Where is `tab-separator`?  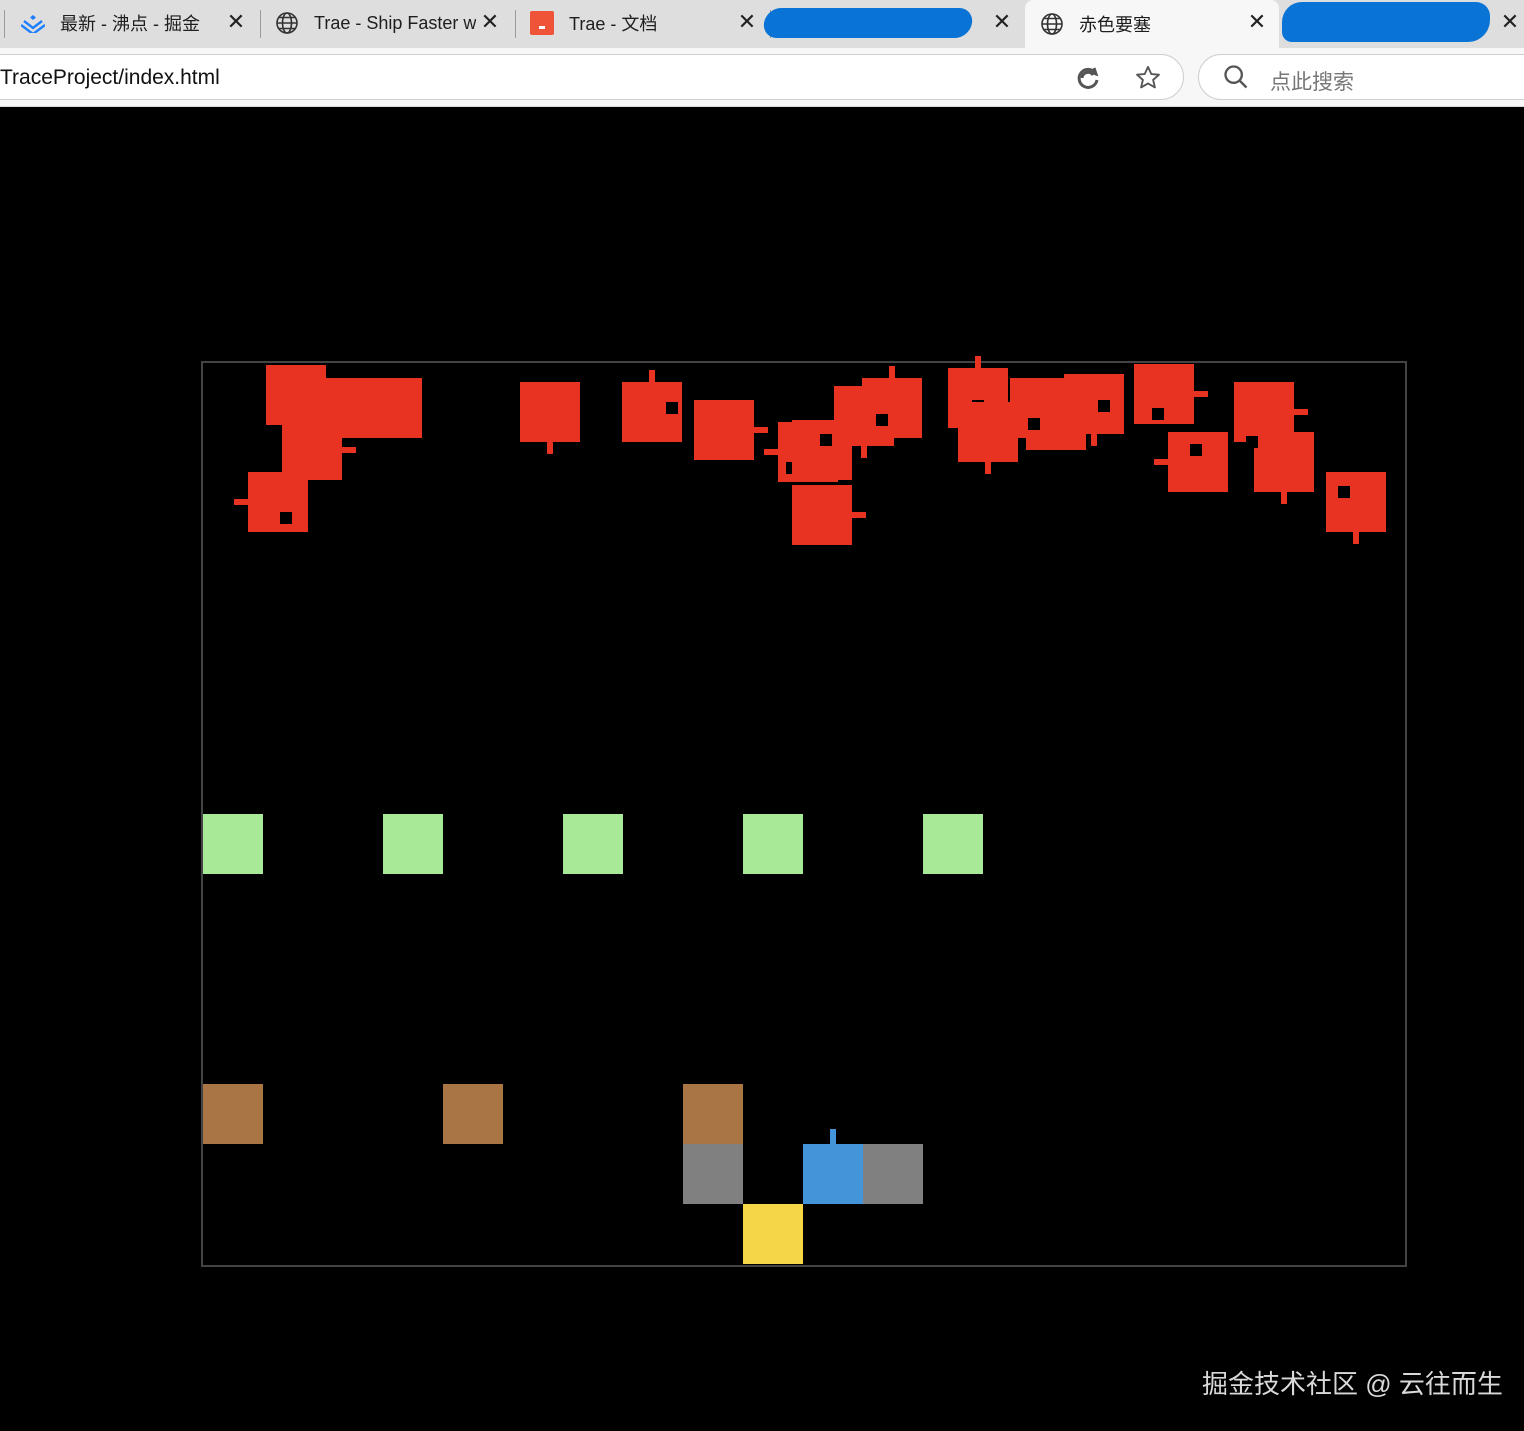 tab-separator is located at coordinates (4, 24).